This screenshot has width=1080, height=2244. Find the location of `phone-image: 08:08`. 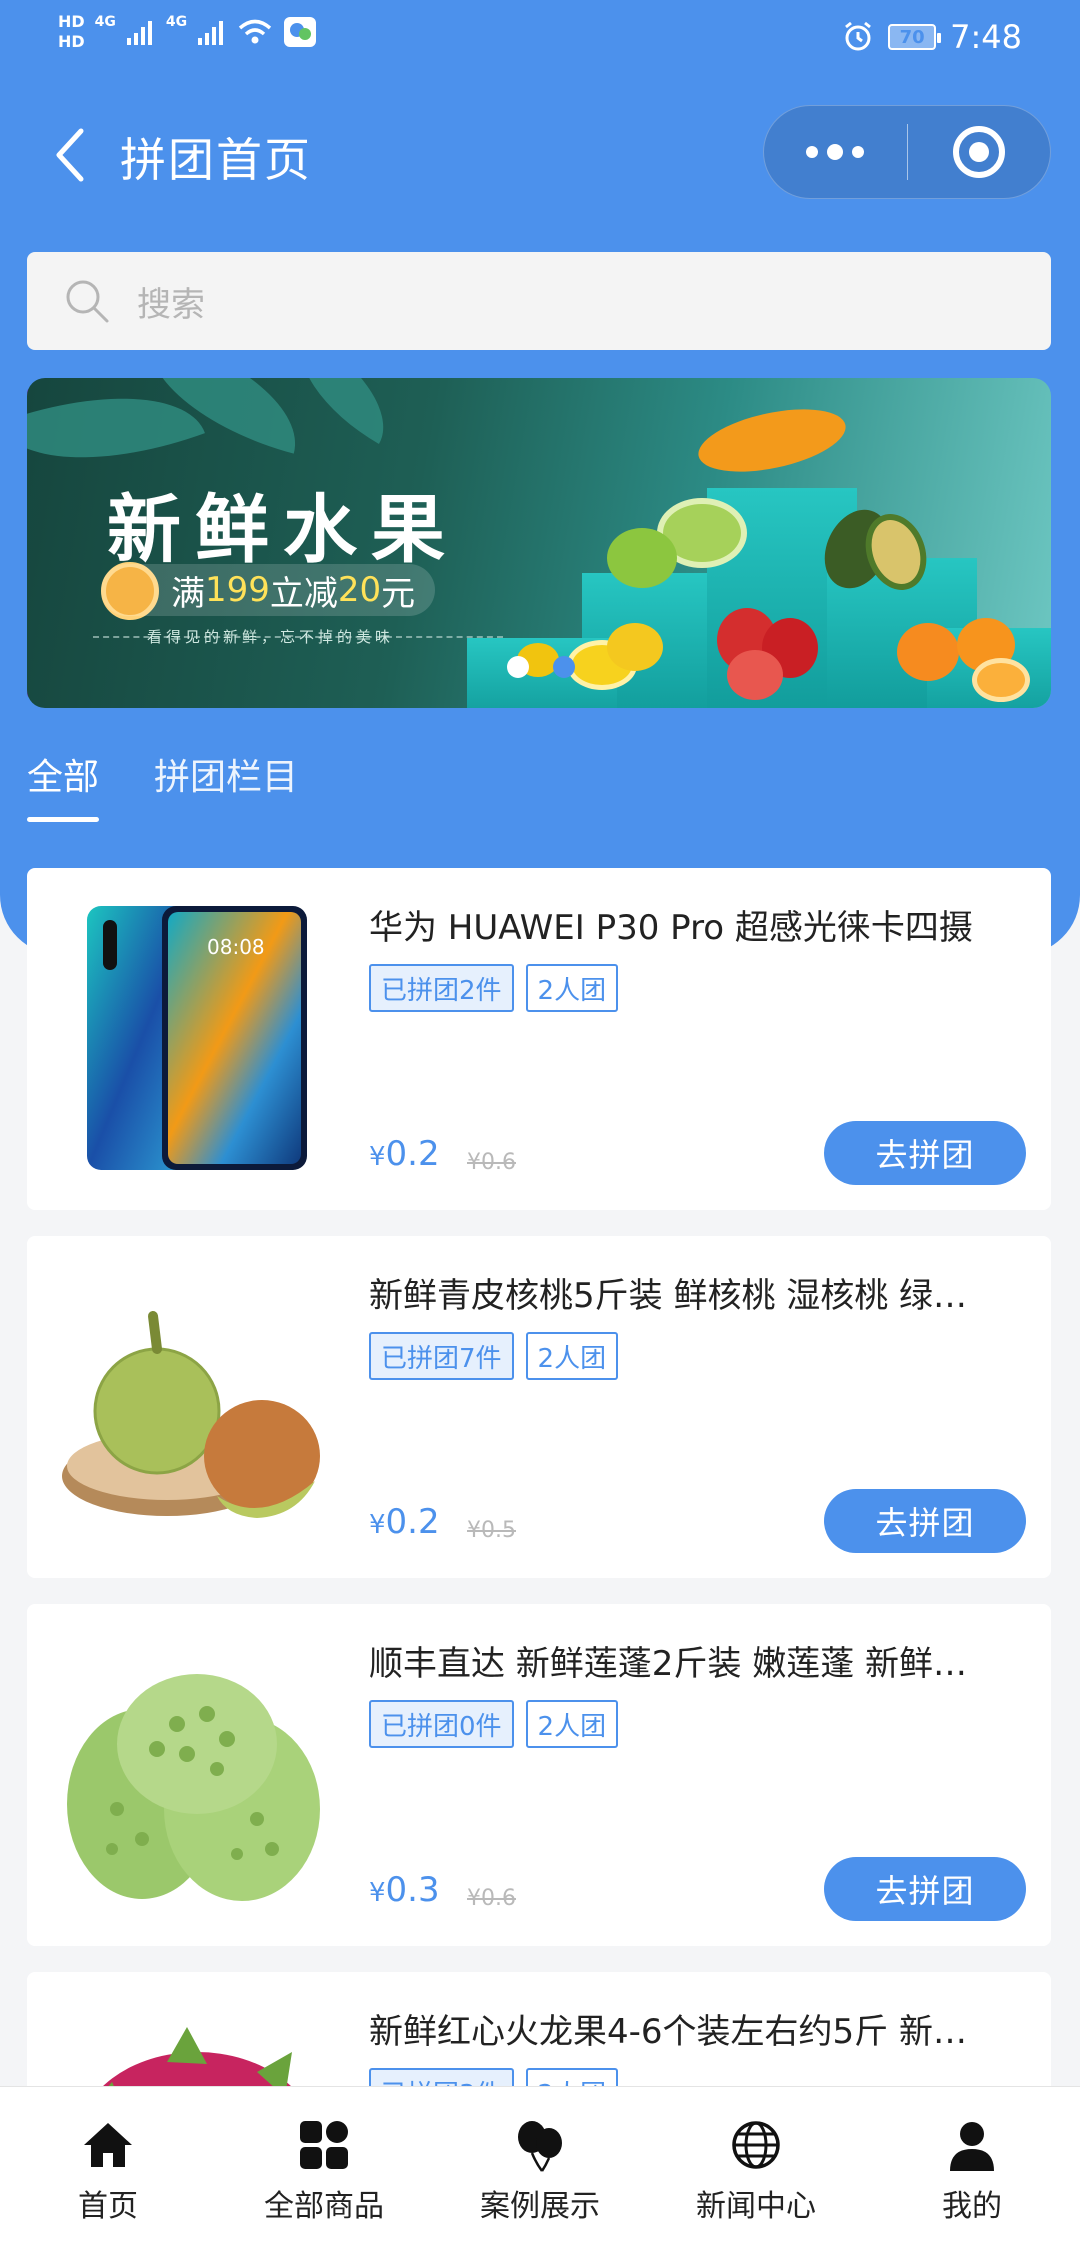

phone-image: 08:08 is located at coordinates (197, 1038).